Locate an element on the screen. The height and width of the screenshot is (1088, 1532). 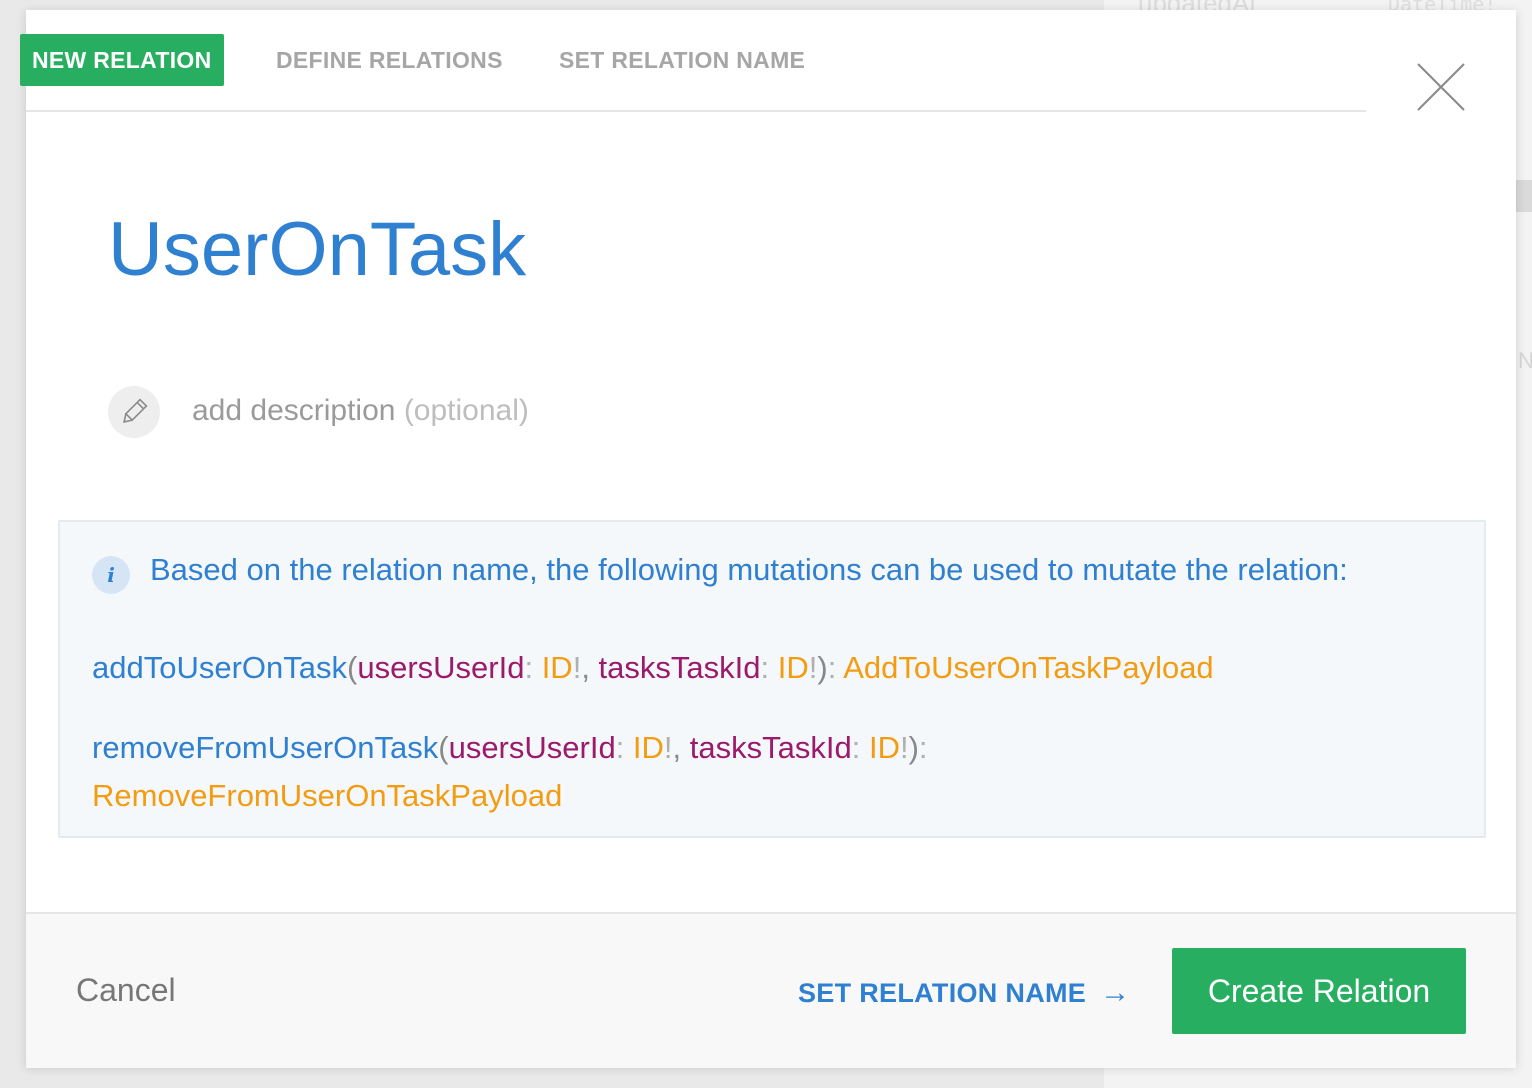
background-strip is located at coordinates (1524, 196).